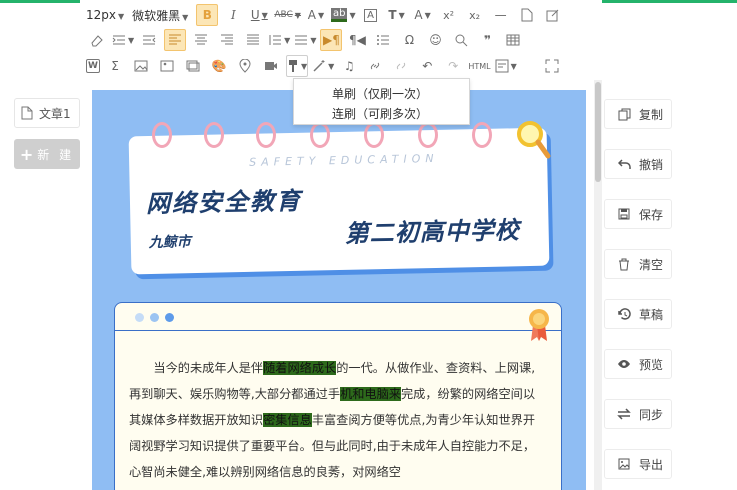  What do you see at coordinates (169, 317) in the screenshot?
I see `decor-dot` at bounding box center [169, 317].